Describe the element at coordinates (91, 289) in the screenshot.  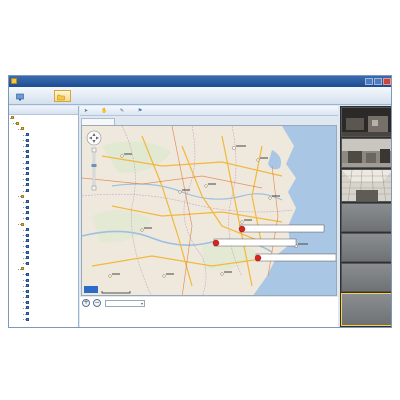
I see `map-logo` at that location.